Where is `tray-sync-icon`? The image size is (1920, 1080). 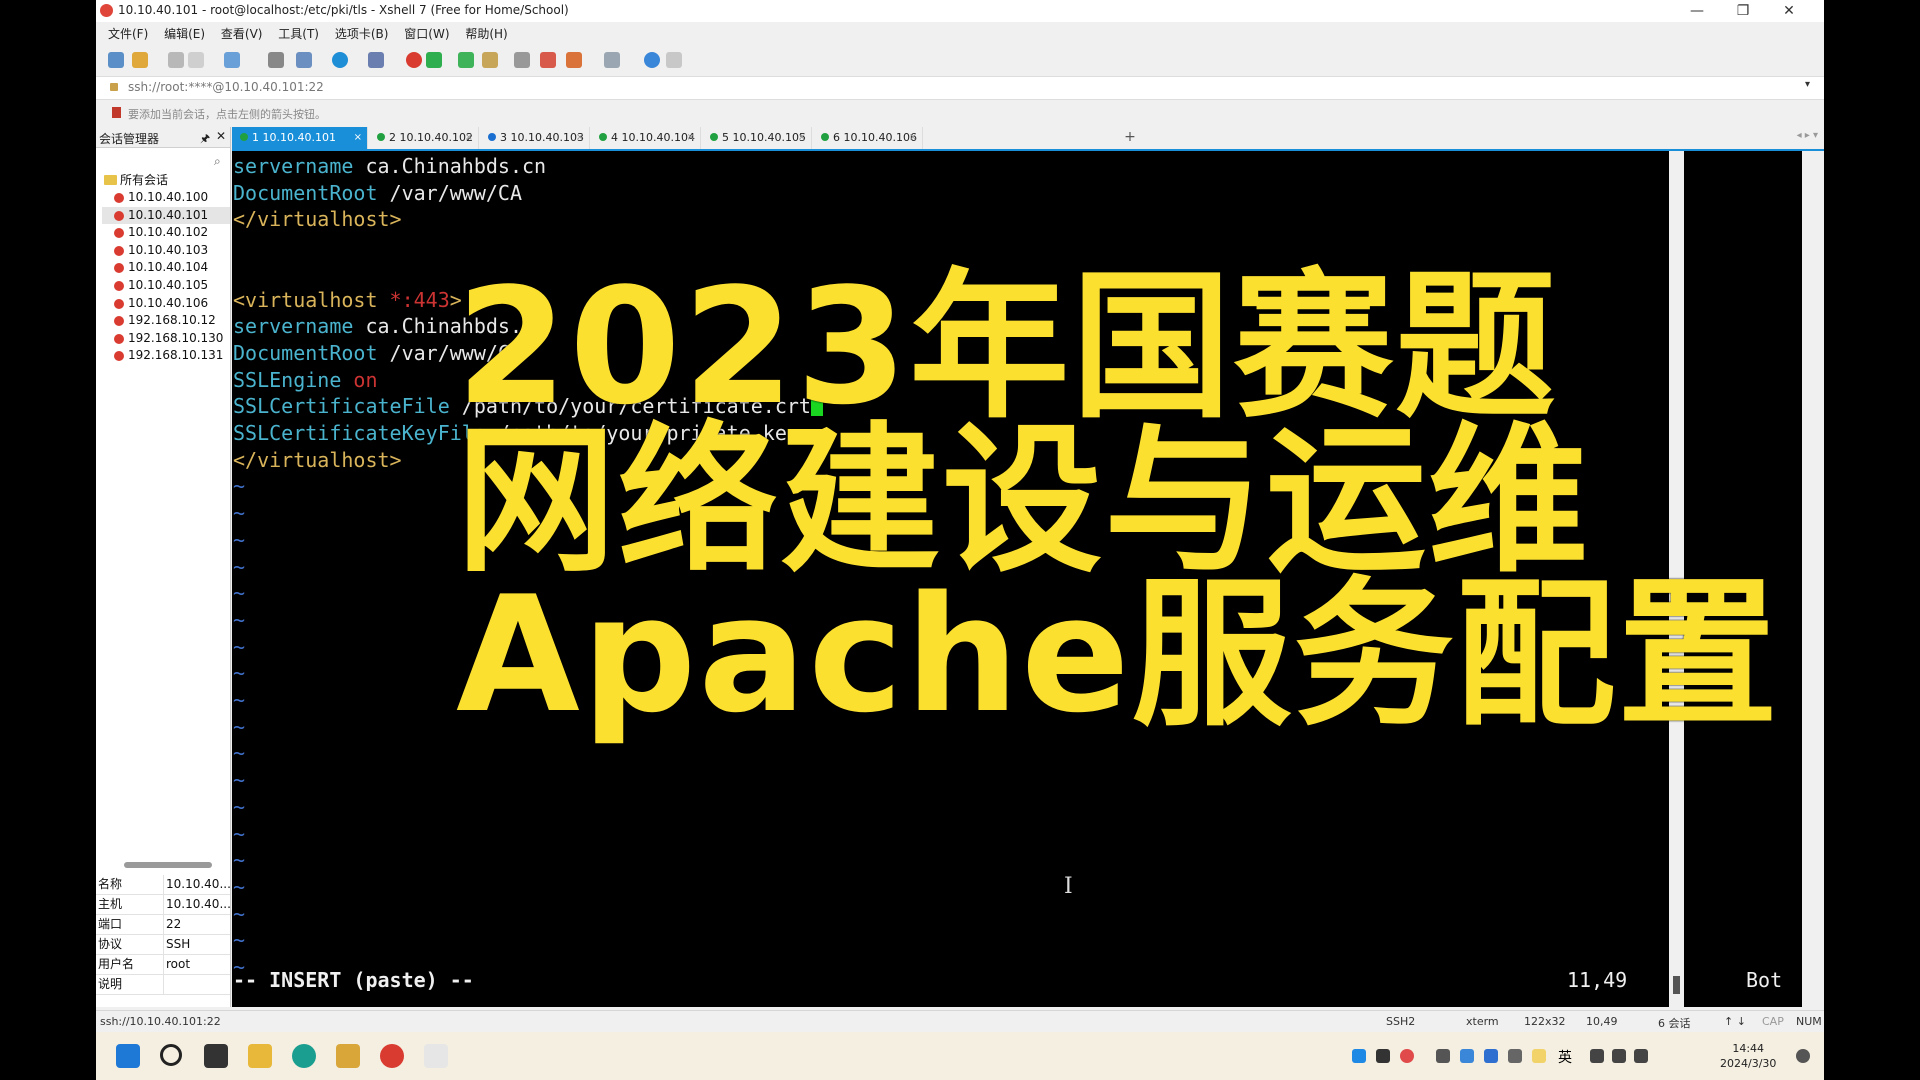 tray-sync-icon is located at coordinates (1467, 1056).